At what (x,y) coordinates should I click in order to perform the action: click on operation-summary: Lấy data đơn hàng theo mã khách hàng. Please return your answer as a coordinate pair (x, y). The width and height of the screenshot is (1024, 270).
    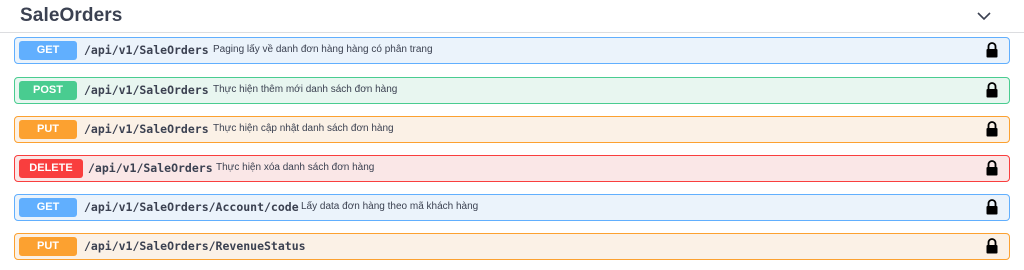
    Looking at the image, I should click on (390, 206).